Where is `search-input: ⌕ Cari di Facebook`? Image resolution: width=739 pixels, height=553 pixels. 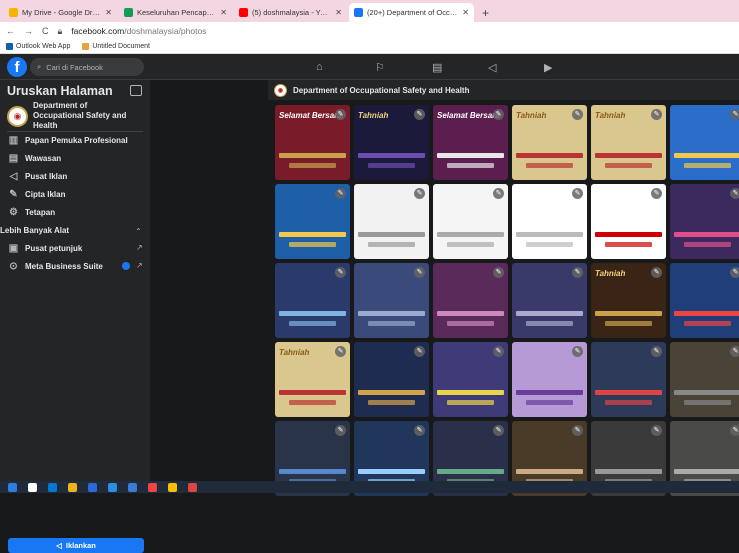
search-input: ⌕ Cari di Facebook is located at coordinates (87, 67).